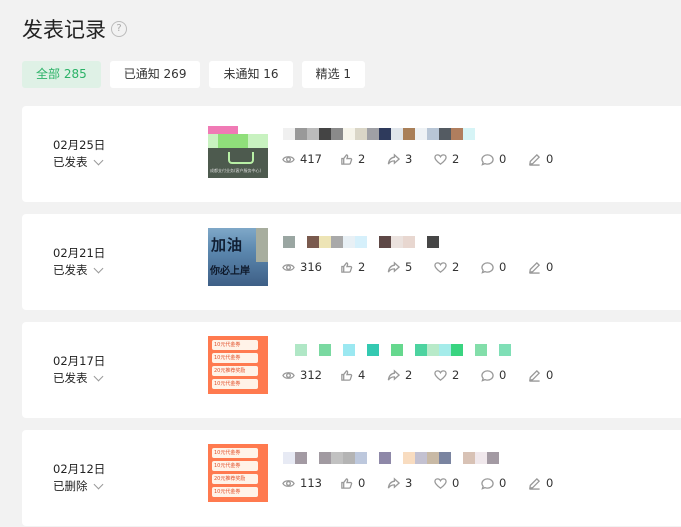 Image resolution: width=681 pixels, height=527 pixels. Describe the element at coordinates (550, 375) in the screenshot. I see `edits-count: 0` at that location.